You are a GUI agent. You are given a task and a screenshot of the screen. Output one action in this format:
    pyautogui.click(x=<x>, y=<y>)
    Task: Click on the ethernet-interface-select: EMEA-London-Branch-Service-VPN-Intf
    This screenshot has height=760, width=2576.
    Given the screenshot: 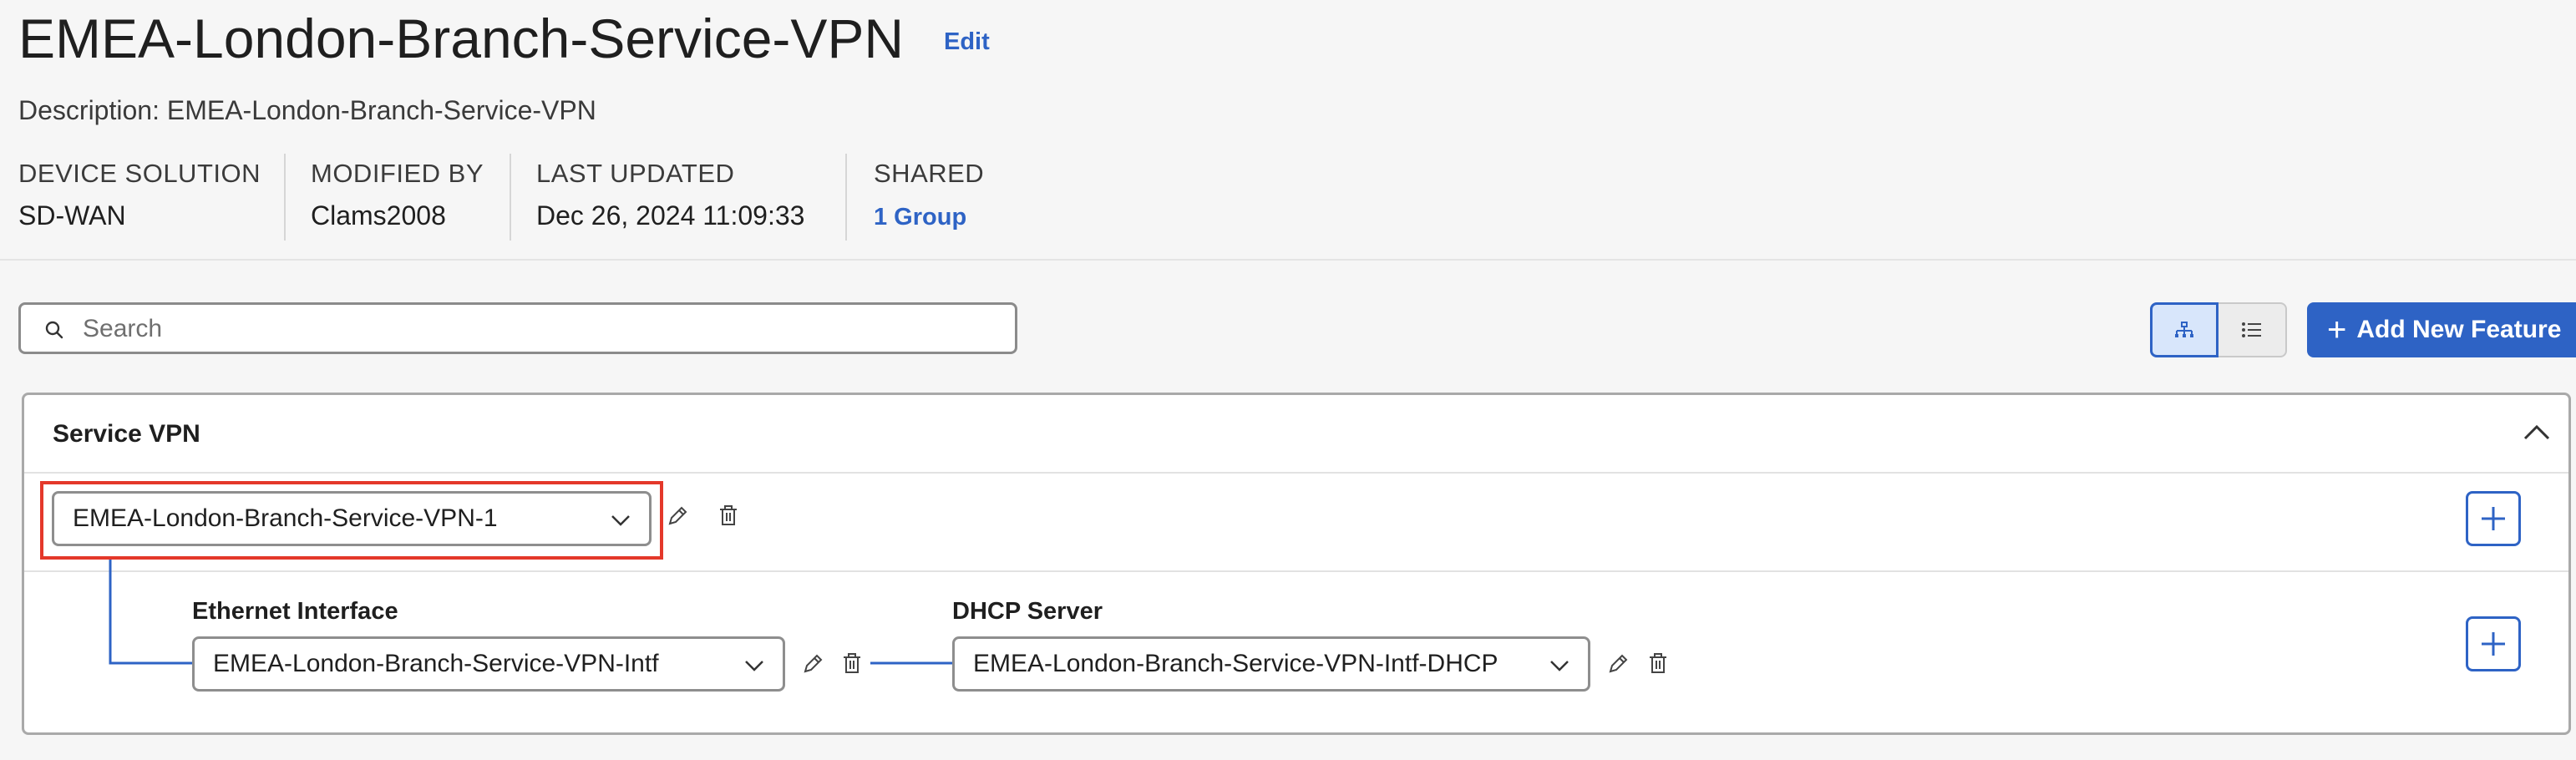 What is the action you would take?
    pyautogui.click(x=488, y=664)
    